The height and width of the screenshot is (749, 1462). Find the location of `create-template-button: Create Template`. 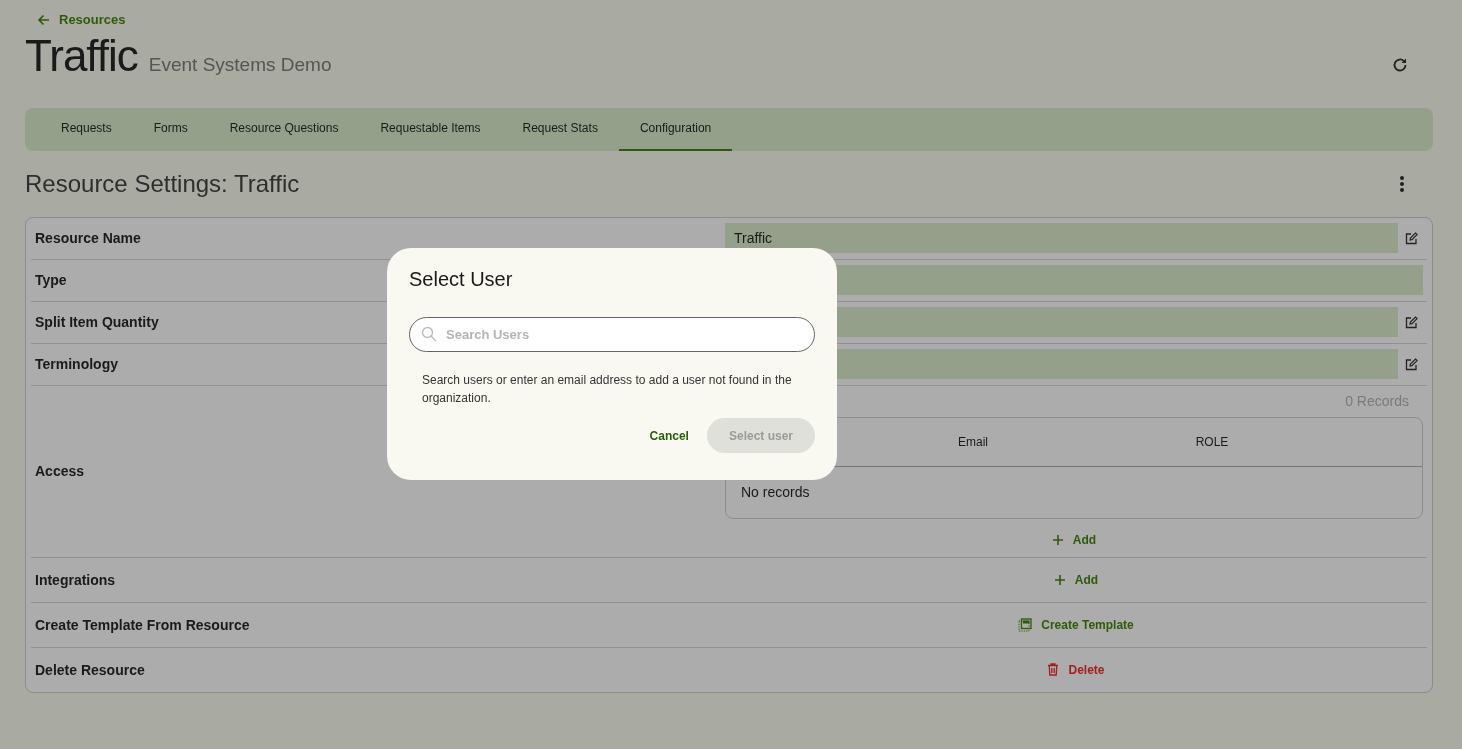

create-template-button: Create Template is located at coordinates (1076, 624).